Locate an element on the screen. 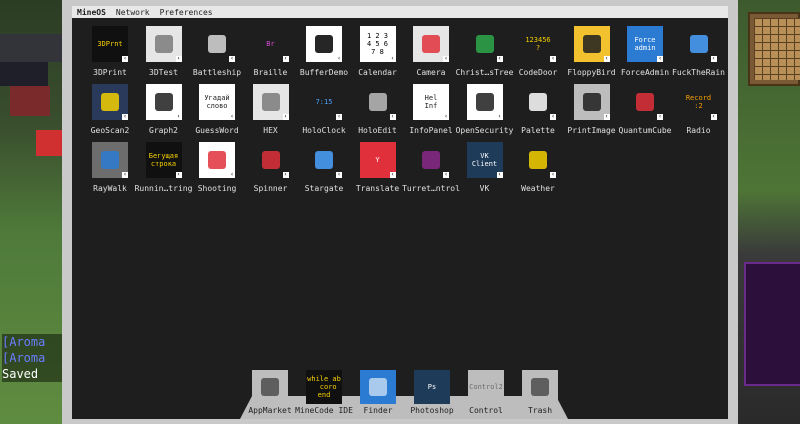 Image resolution: width=800 pixels, height=424 pixels. app-icon-palette: ‹ Palette is located at coordinates (538, 112).